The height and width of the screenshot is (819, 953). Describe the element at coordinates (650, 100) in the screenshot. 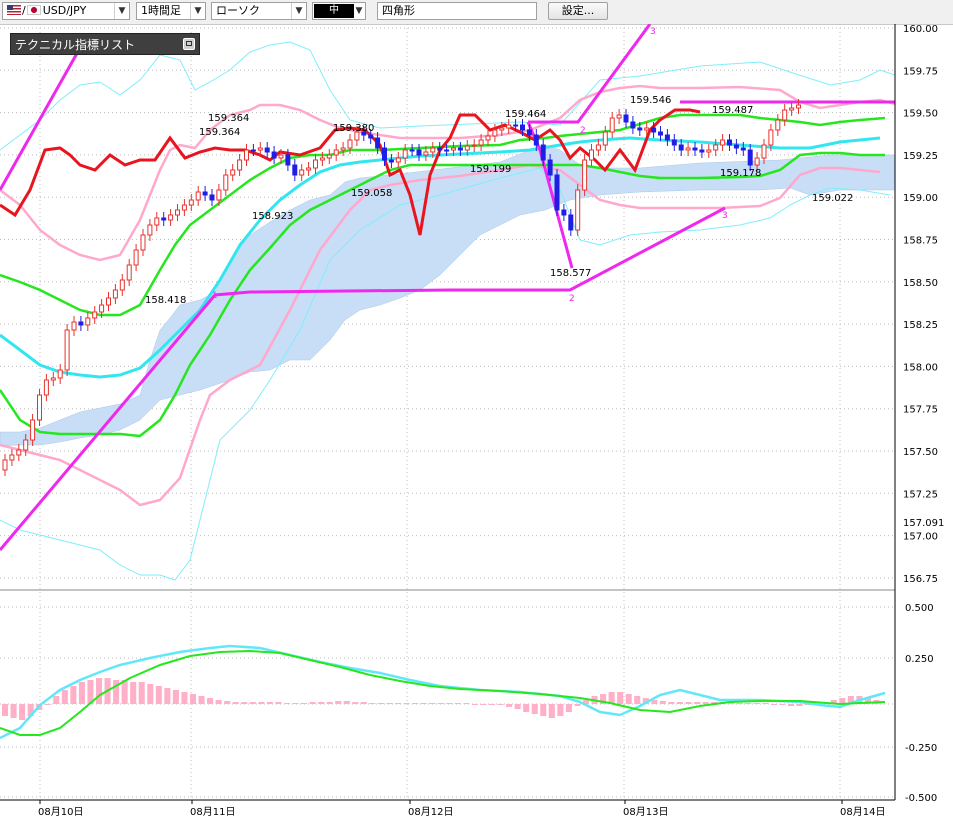

I see `price-annotation: 159.546` at that location.